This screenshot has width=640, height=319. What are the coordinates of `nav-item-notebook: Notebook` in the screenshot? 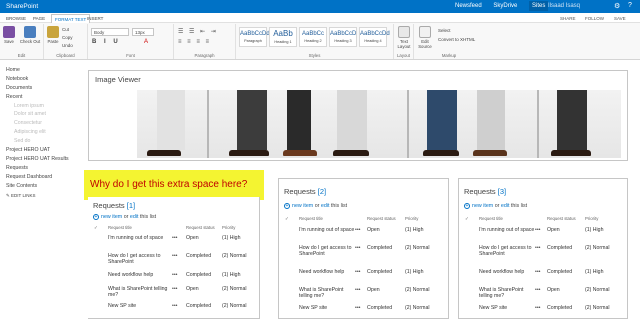 It's located at (40, 79).